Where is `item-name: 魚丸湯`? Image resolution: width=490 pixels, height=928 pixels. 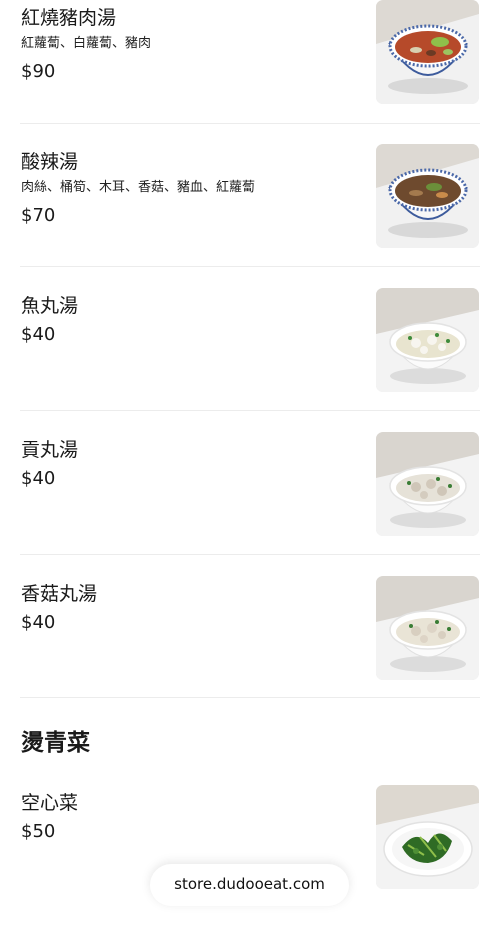
item-name: 魚丸湯 is located at coordinates (50, 306).